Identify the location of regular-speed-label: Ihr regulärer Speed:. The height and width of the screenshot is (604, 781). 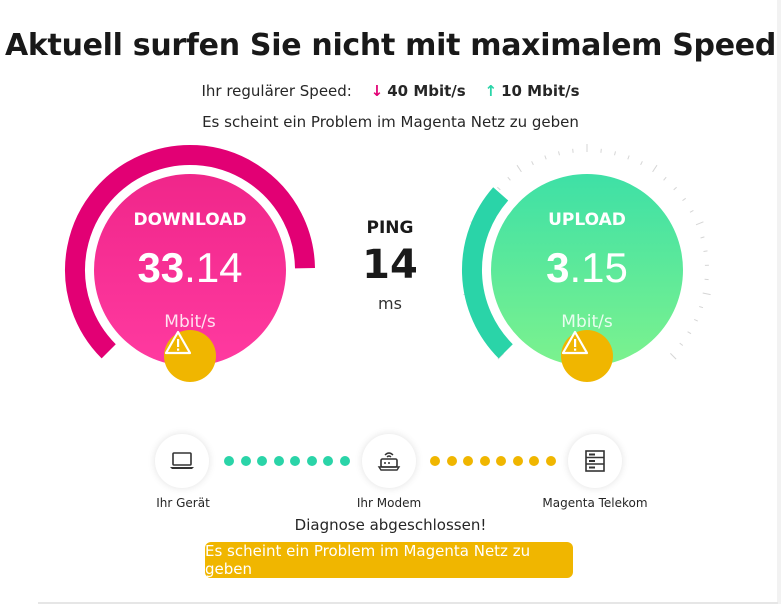
(276, 91).